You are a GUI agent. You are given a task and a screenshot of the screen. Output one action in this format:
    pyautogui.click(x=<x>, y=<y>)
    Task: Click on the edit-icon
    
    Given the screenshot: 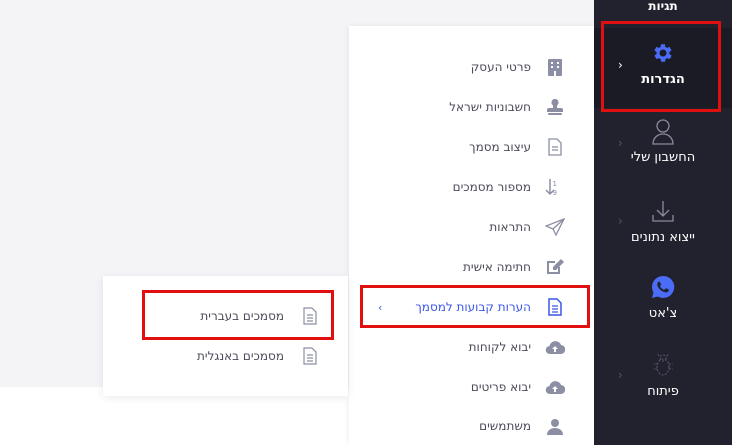 What is the action you would take?
    pyautogui.click(x=555, y=267)
    